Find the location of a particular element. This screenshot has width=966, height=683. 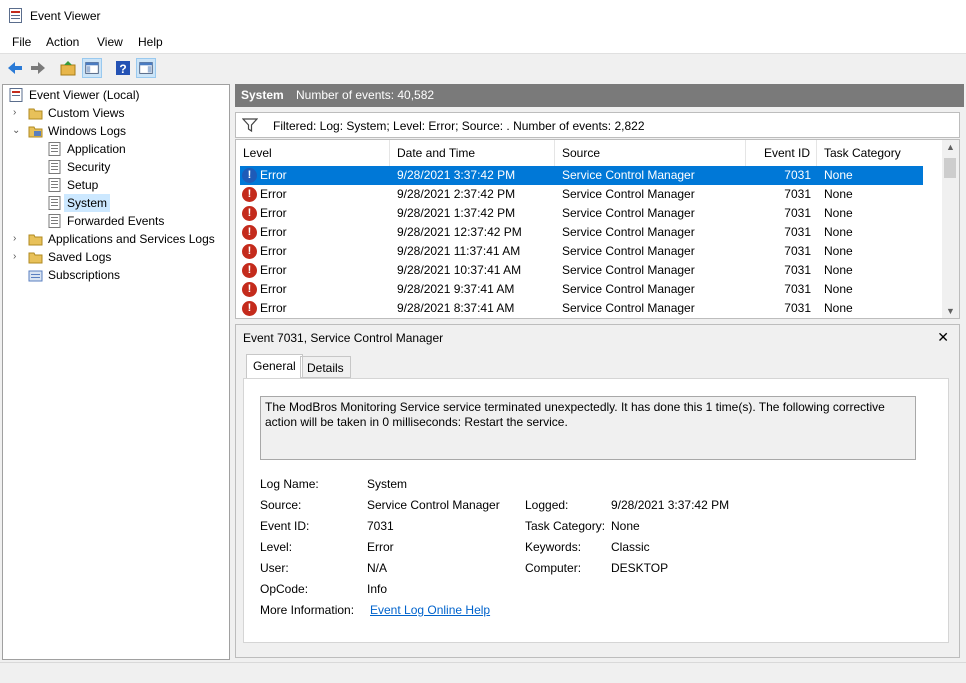

value-keywords: Classic is located at coordinates (630, 547).